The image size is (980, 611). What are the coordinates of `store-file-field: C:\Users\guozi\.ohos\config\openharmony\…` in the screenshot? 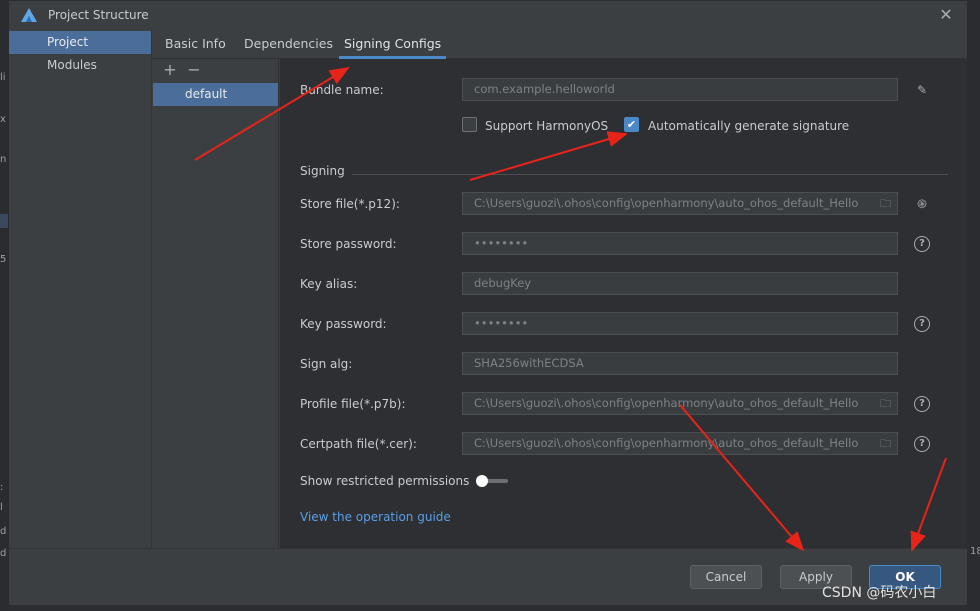 It's located at (680, 203).